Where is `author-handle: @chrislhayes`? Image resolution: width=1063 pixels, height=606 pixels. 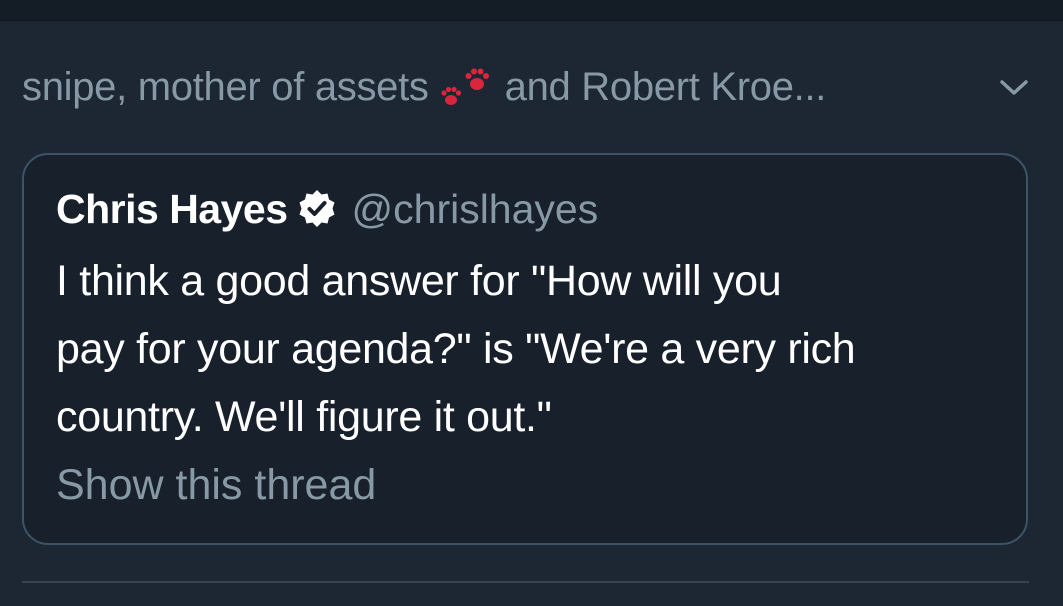 author-handle: @chrislhayes is located at coordinates (475, 208).